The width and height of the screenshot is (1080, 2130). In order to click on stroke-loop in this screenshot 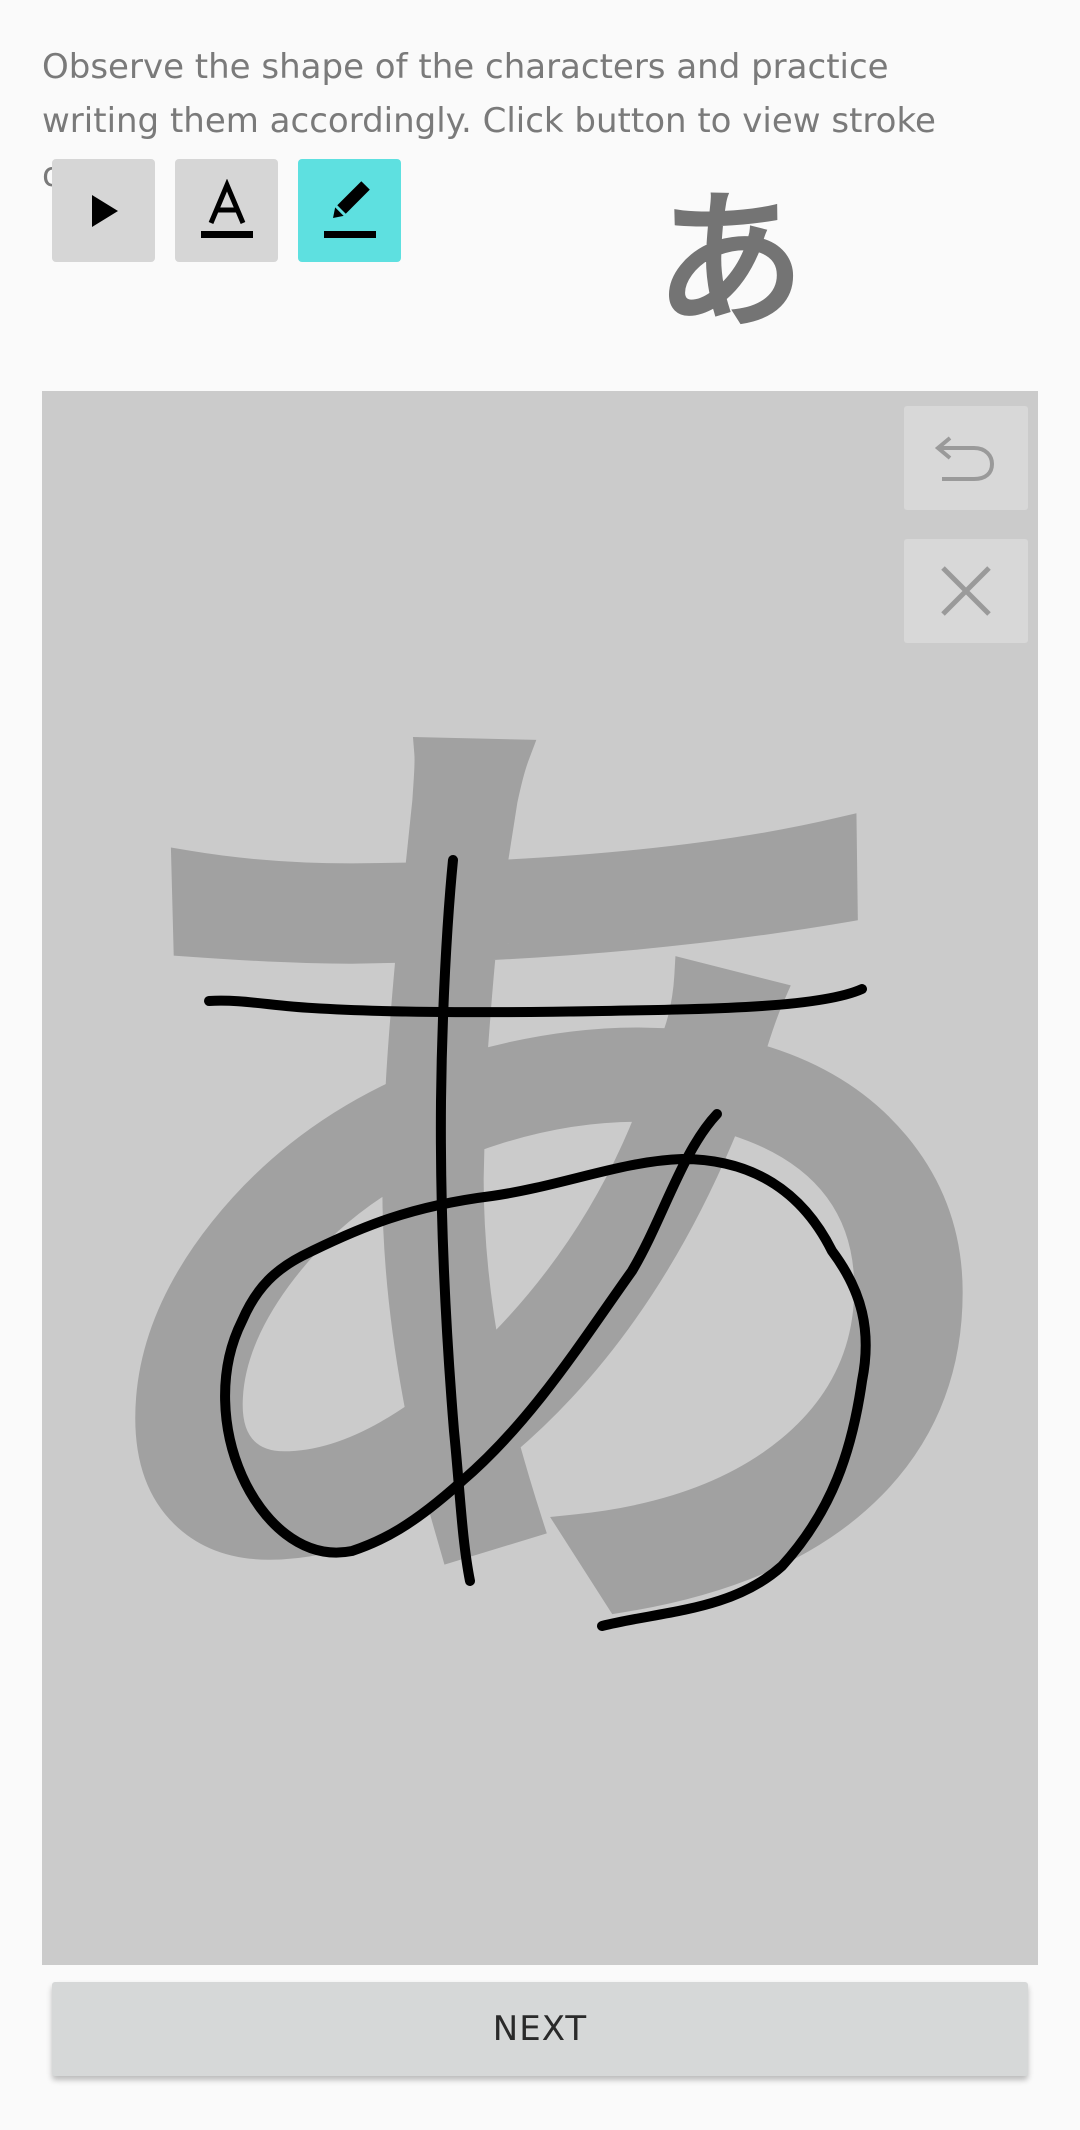, I will do `click(545, 1370)`.